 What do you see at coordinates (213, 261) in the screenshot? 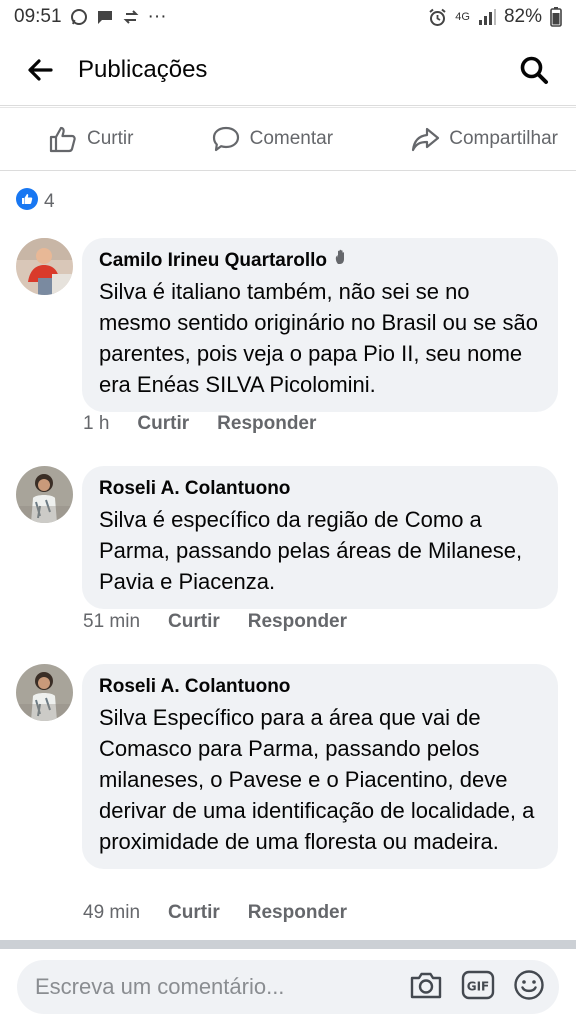
I see `author-name: Camilo Irineu Quartarollo` at bounding box center [213, 261].